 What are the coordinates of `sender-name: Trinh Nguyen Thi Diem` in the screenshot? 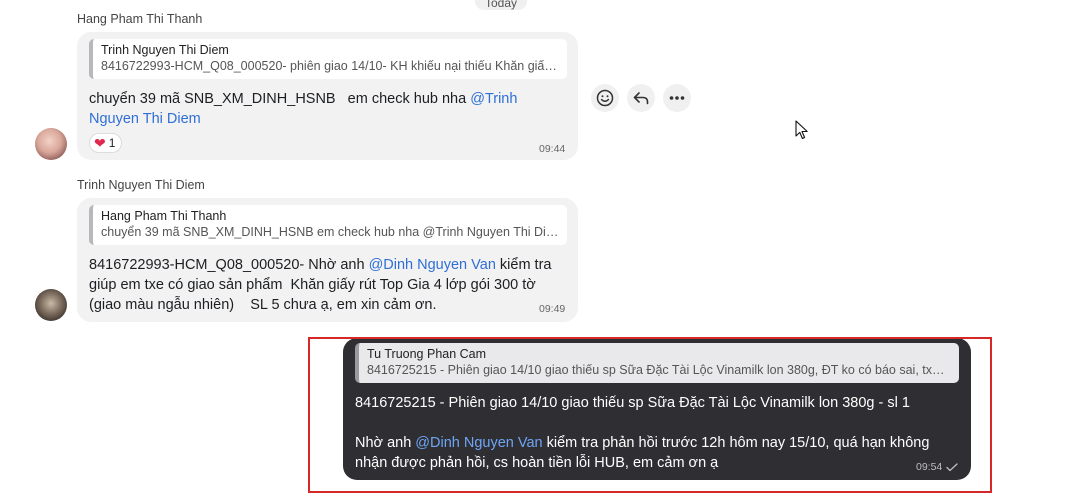 It's located at (141, 185).